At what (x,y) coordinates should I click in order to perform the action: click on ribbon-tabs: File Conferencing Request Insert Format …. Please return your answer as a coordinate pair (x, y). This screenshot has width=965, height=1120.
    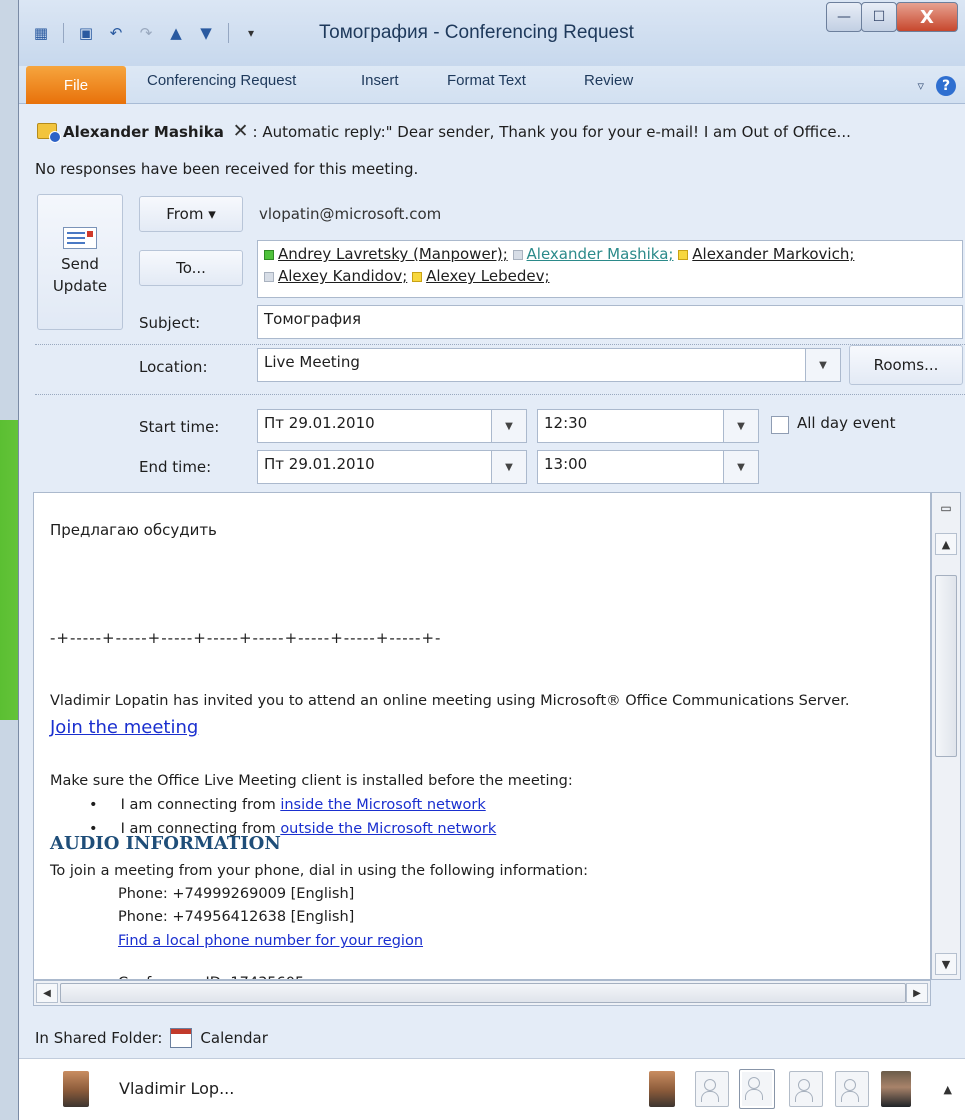
    Looking at the image, I should click on (492, 85).